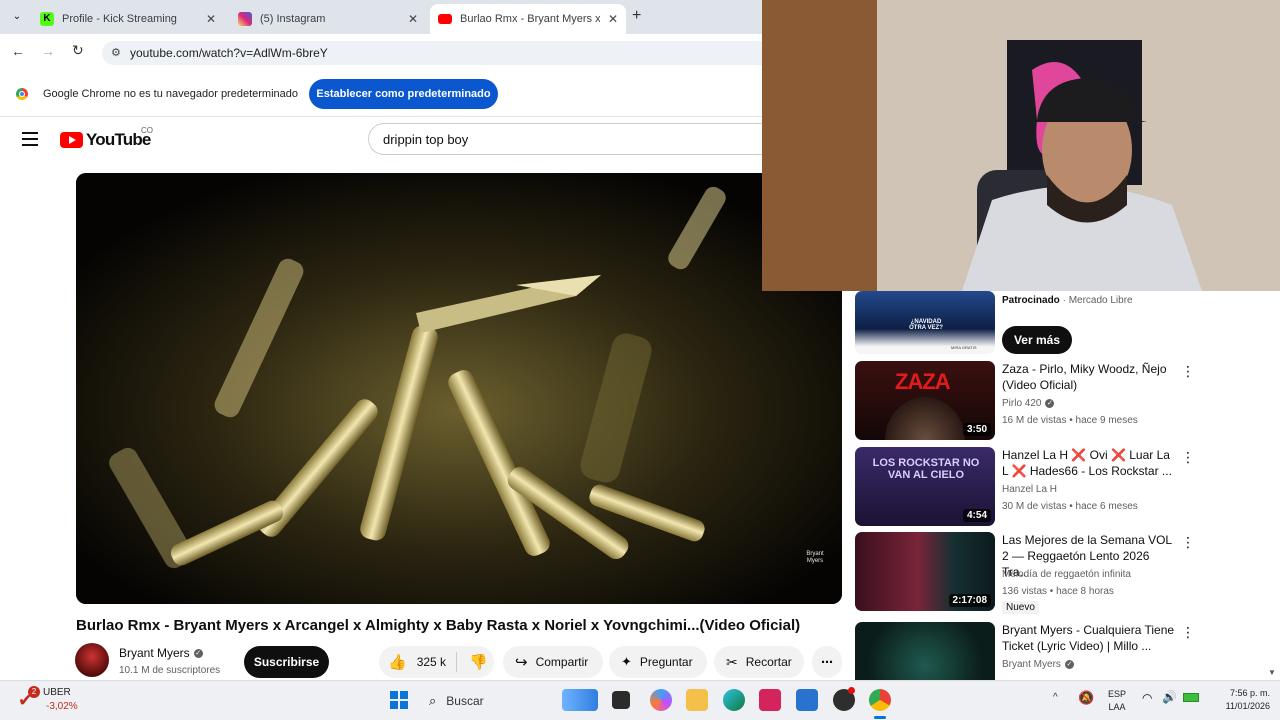 The height and width of the screenshot is (720, 1280). What do you see at coordinates (1247, 706) in the screenshot?
I see `clock-date: 11/01/2026` at bounding box center [1247, 706].